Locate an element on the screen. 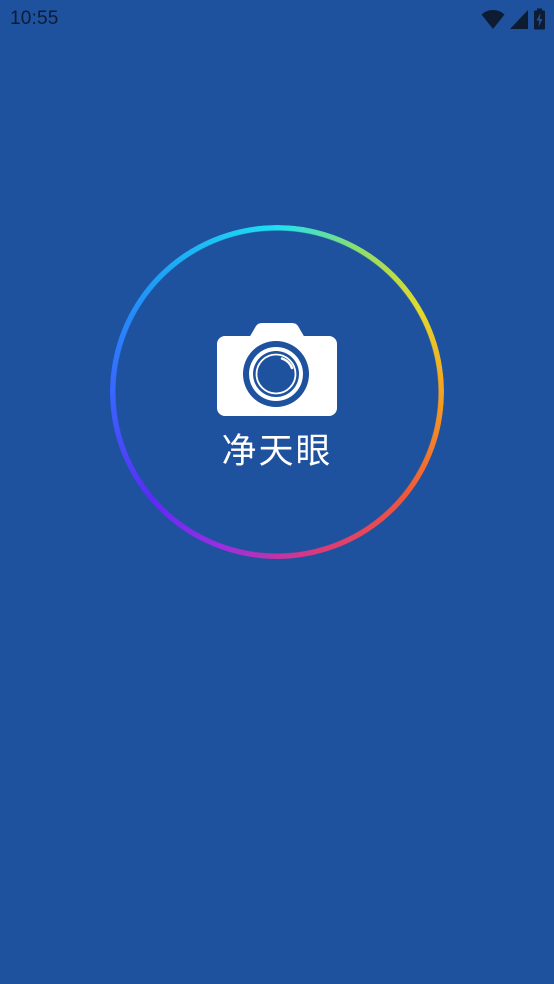  wifi-icon is located at coordinates (493, 19).